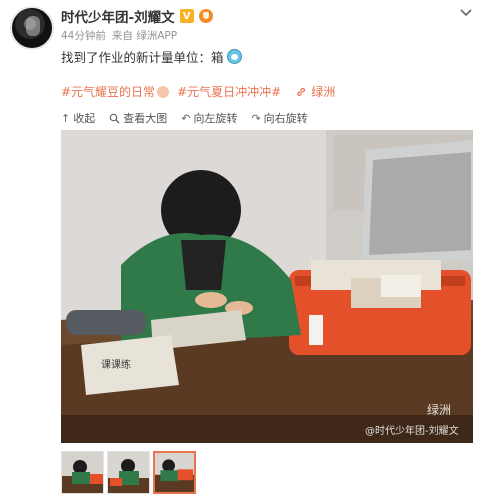 The height and width of the screenshot is (500, 483). I want to click on watermark-text: @时代少年团-刘耀文, so click(412, 430).